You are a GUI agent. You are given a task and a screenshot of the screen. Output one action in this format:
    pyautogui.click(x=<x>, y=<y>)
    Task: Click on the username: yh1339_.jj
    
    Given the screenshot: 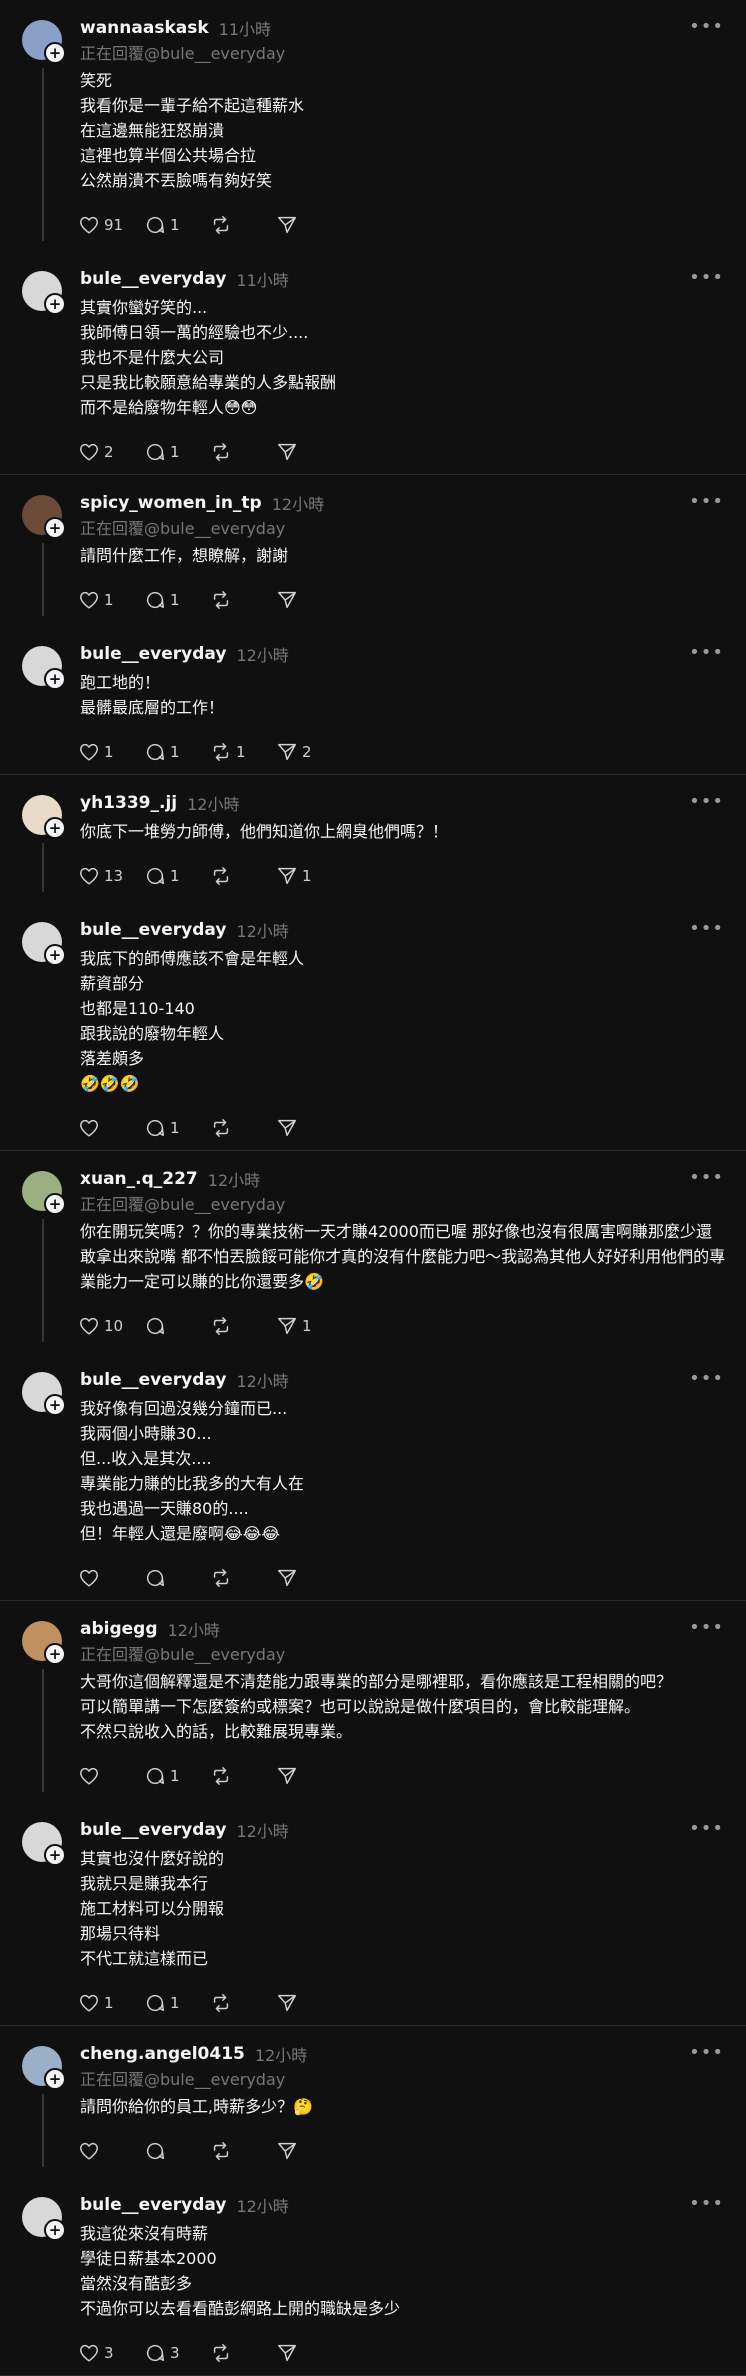 What is the action you would take?
    pyautogui.click(x=128, y=803)
    